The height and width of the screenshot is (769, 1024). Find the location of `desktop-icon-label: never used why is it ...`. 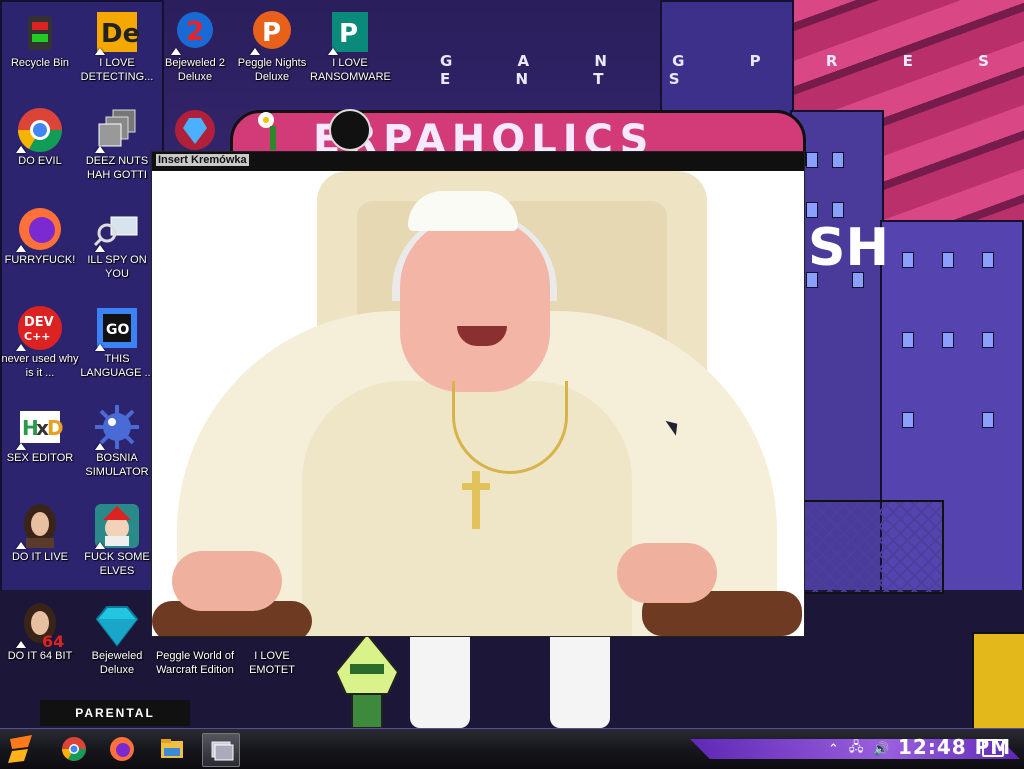

desktop-icon-label: never used why is it ... is located at coordinates (40, 366).